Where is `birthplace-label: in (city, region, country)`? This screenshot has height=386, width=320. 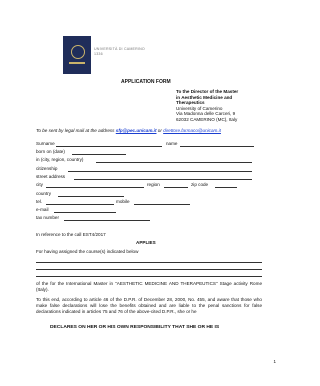 birthplace-label: in (city, region, country) is located at coordinates (60, 159).